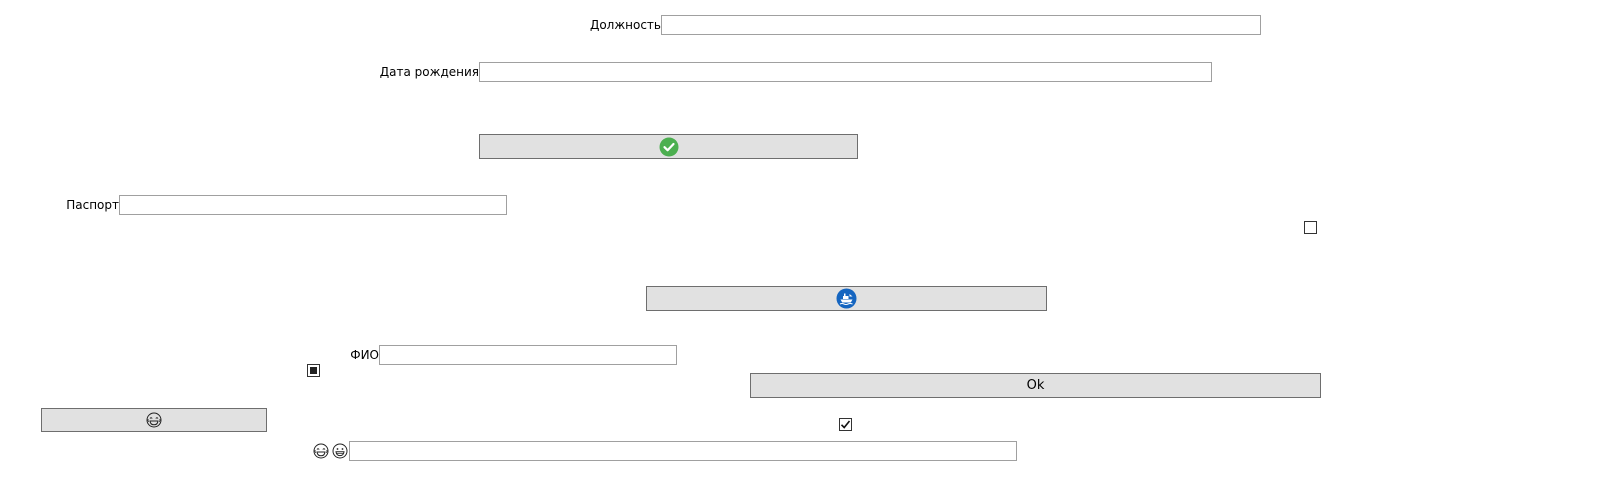  Describe the element at coordinates (961, 25) in the screenshot. I see `position-field` at that location.